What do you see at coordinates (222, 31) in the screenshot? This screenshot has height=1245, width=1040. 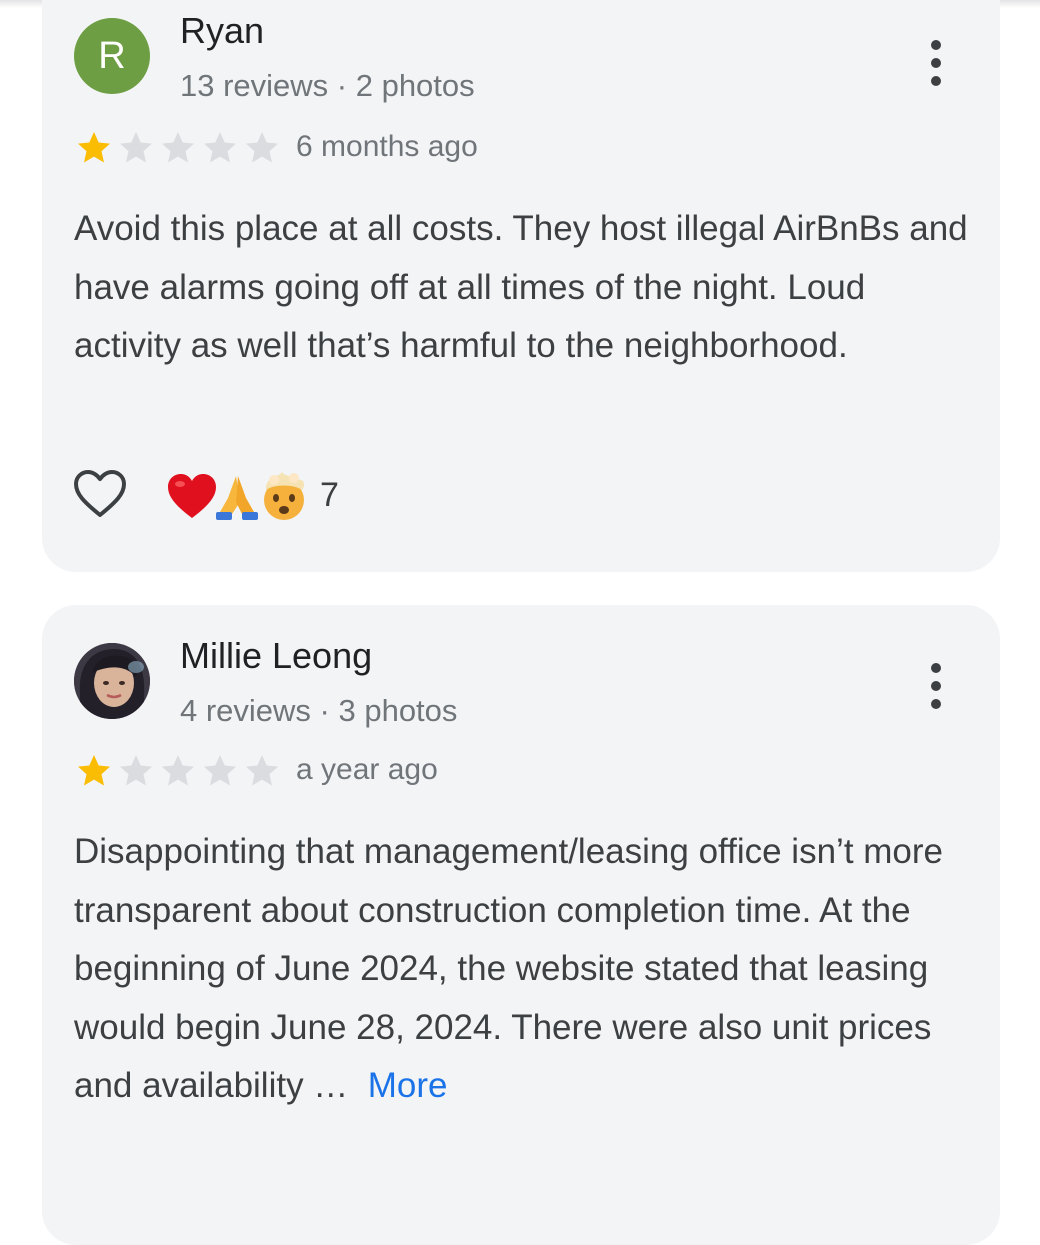 I see `reviewer-name: Ryan` at bounding box center [222, 31].